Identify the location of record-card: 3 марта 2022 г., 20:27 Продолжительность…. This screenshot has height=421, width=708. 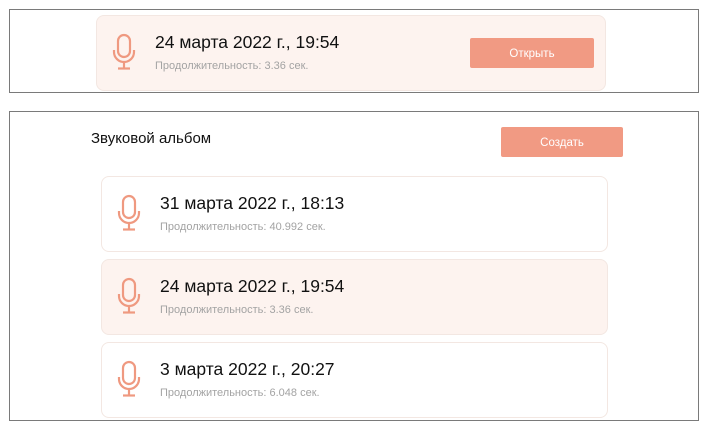
(354, 380).